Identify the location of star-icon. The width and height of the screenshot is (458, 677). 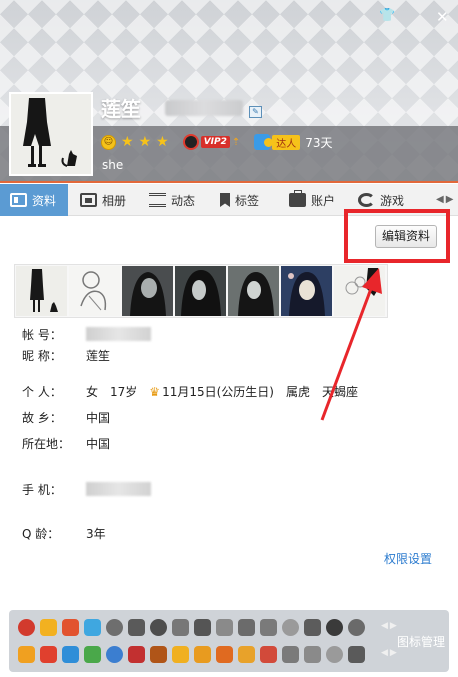
(26, 654).